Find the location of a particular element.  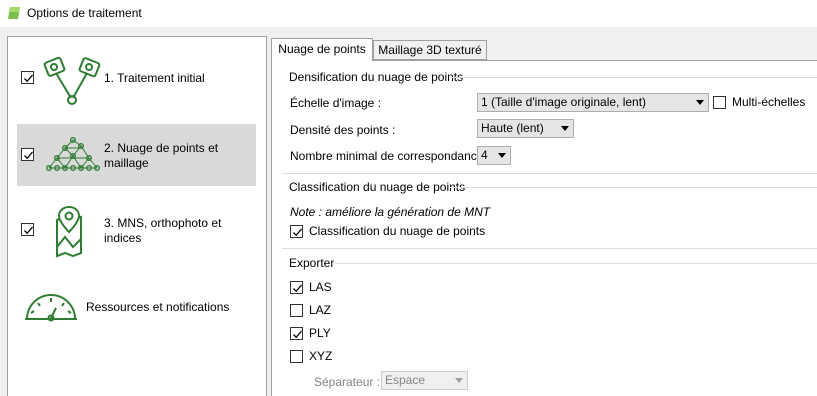

densification-group-title: Densification du nuage de points is located at coordinates (376, 77).